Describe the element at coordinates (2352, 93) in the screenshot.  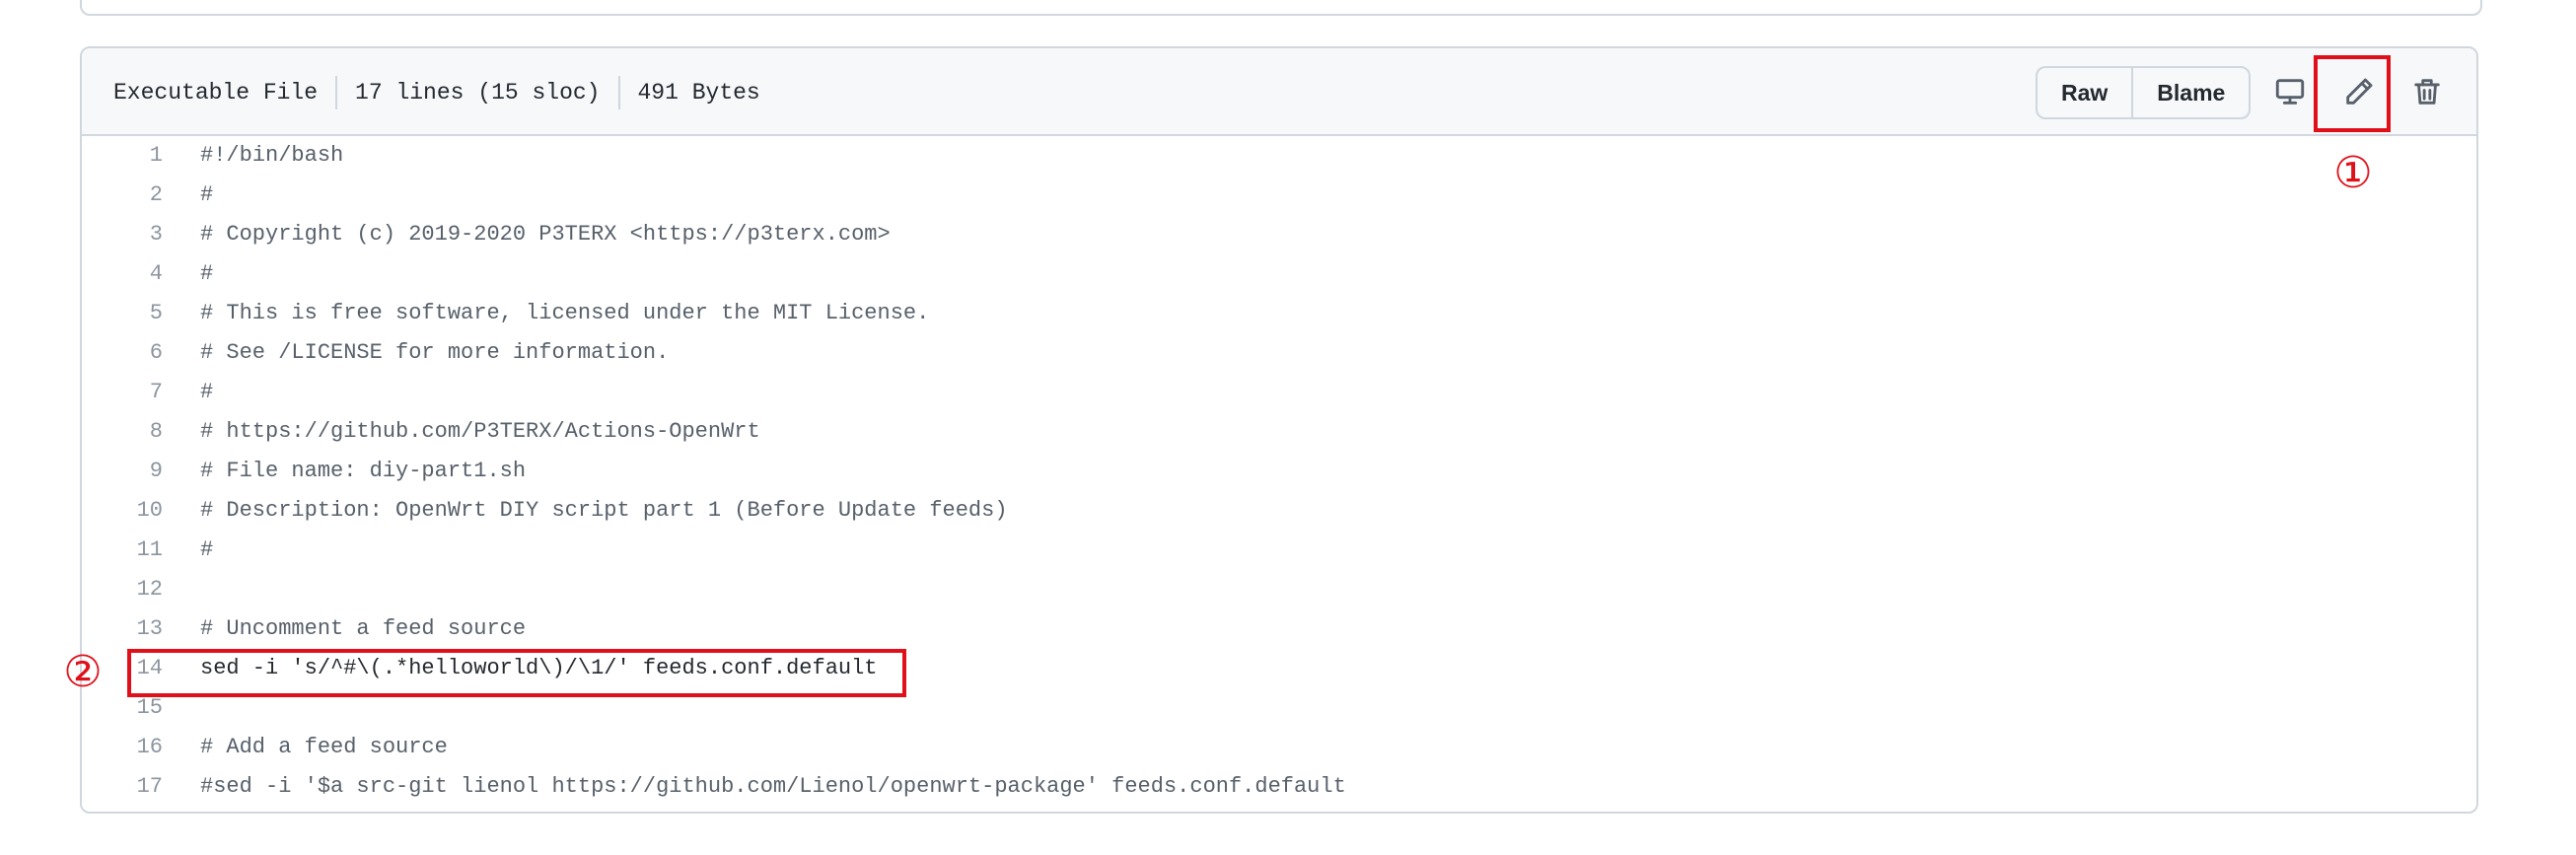
I see `annotation-box-edit` at that location.